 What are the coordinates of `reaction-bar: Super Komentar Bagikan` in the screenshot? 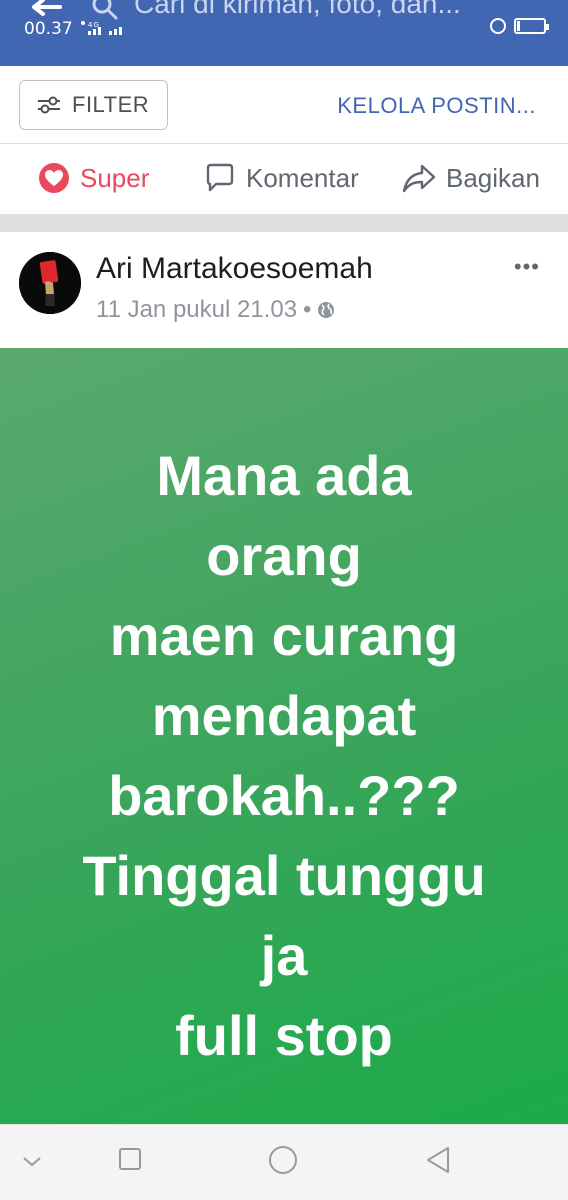 It's located at (284, 179).